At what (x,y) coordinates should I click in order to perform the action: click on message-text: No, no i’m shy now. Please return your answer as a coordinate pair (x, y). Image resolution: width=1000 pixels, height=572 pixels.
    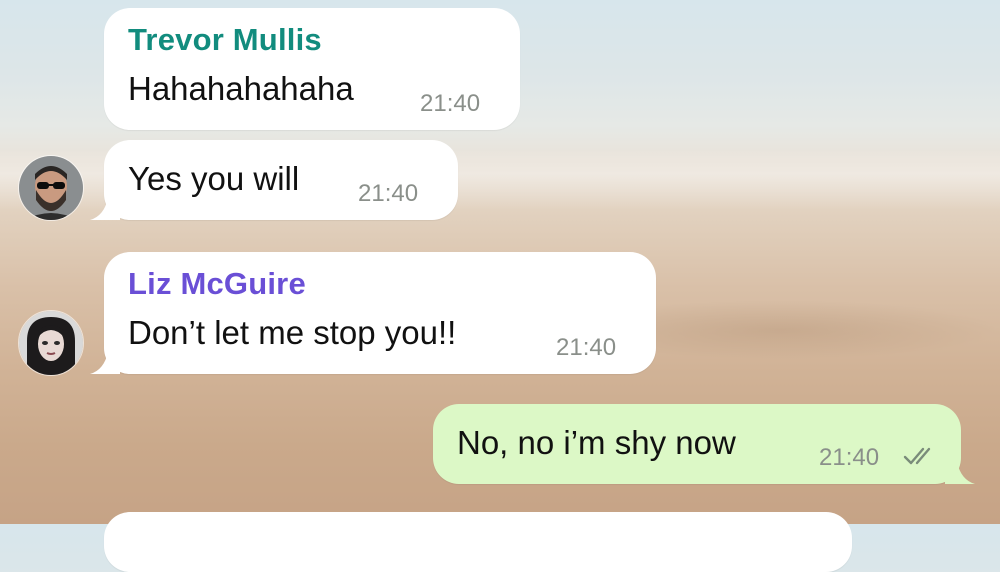
    Looking at the image, I should click on (596, 442).